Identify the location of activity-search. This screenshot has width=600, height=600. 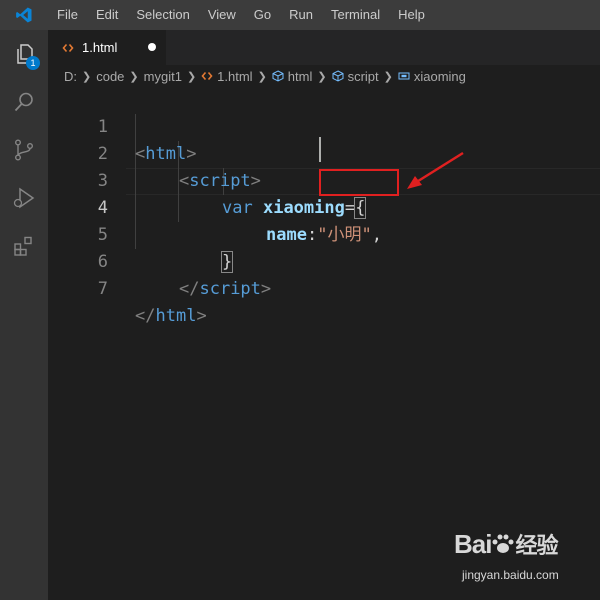
(24, 102).